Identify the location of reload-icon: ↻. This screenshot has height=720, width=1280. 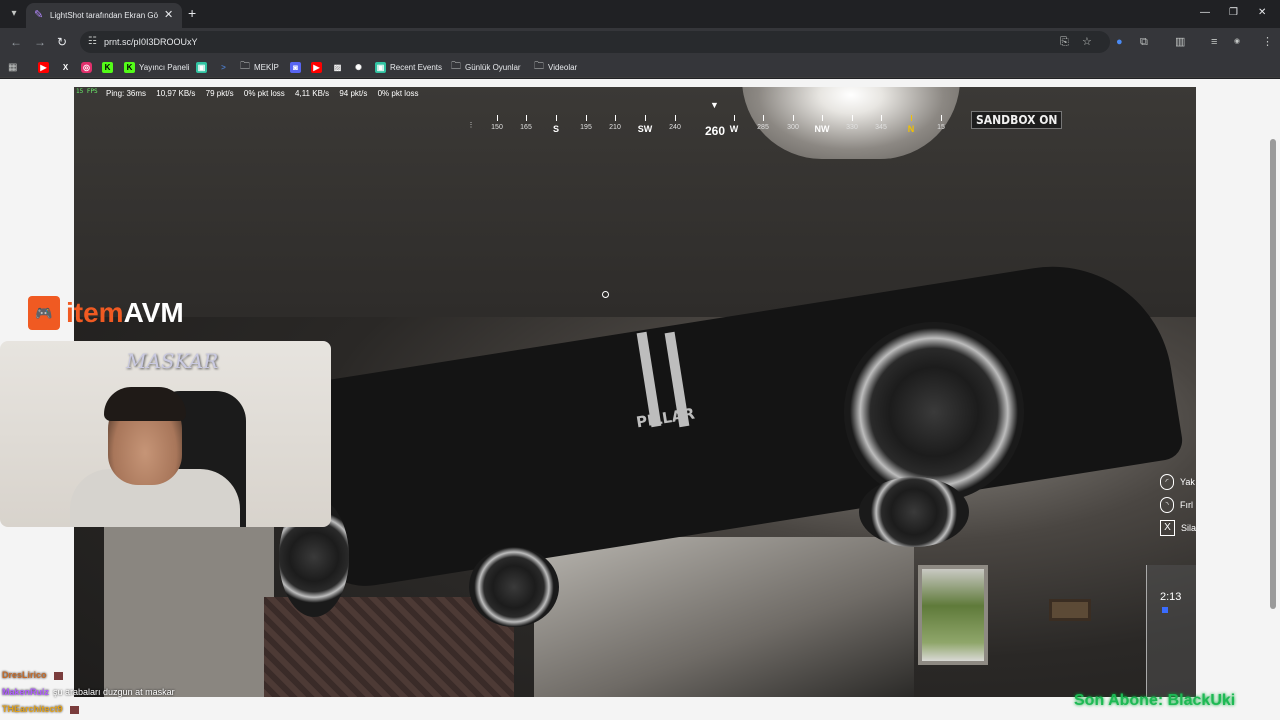
(62, 42).